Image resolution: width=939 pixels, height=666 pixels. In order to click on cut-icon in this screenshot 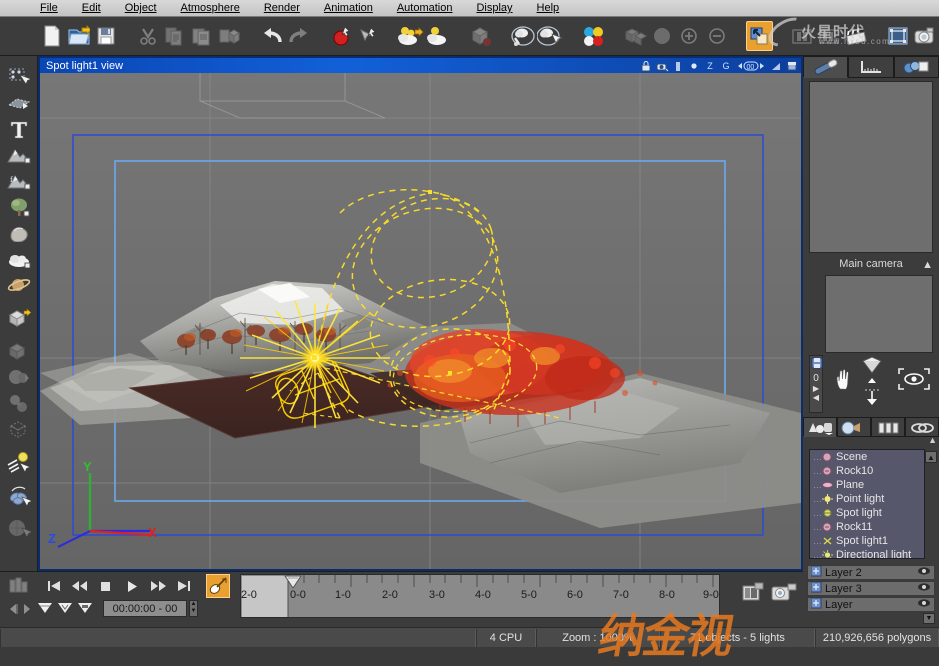, I will do `click(148, 36)`.